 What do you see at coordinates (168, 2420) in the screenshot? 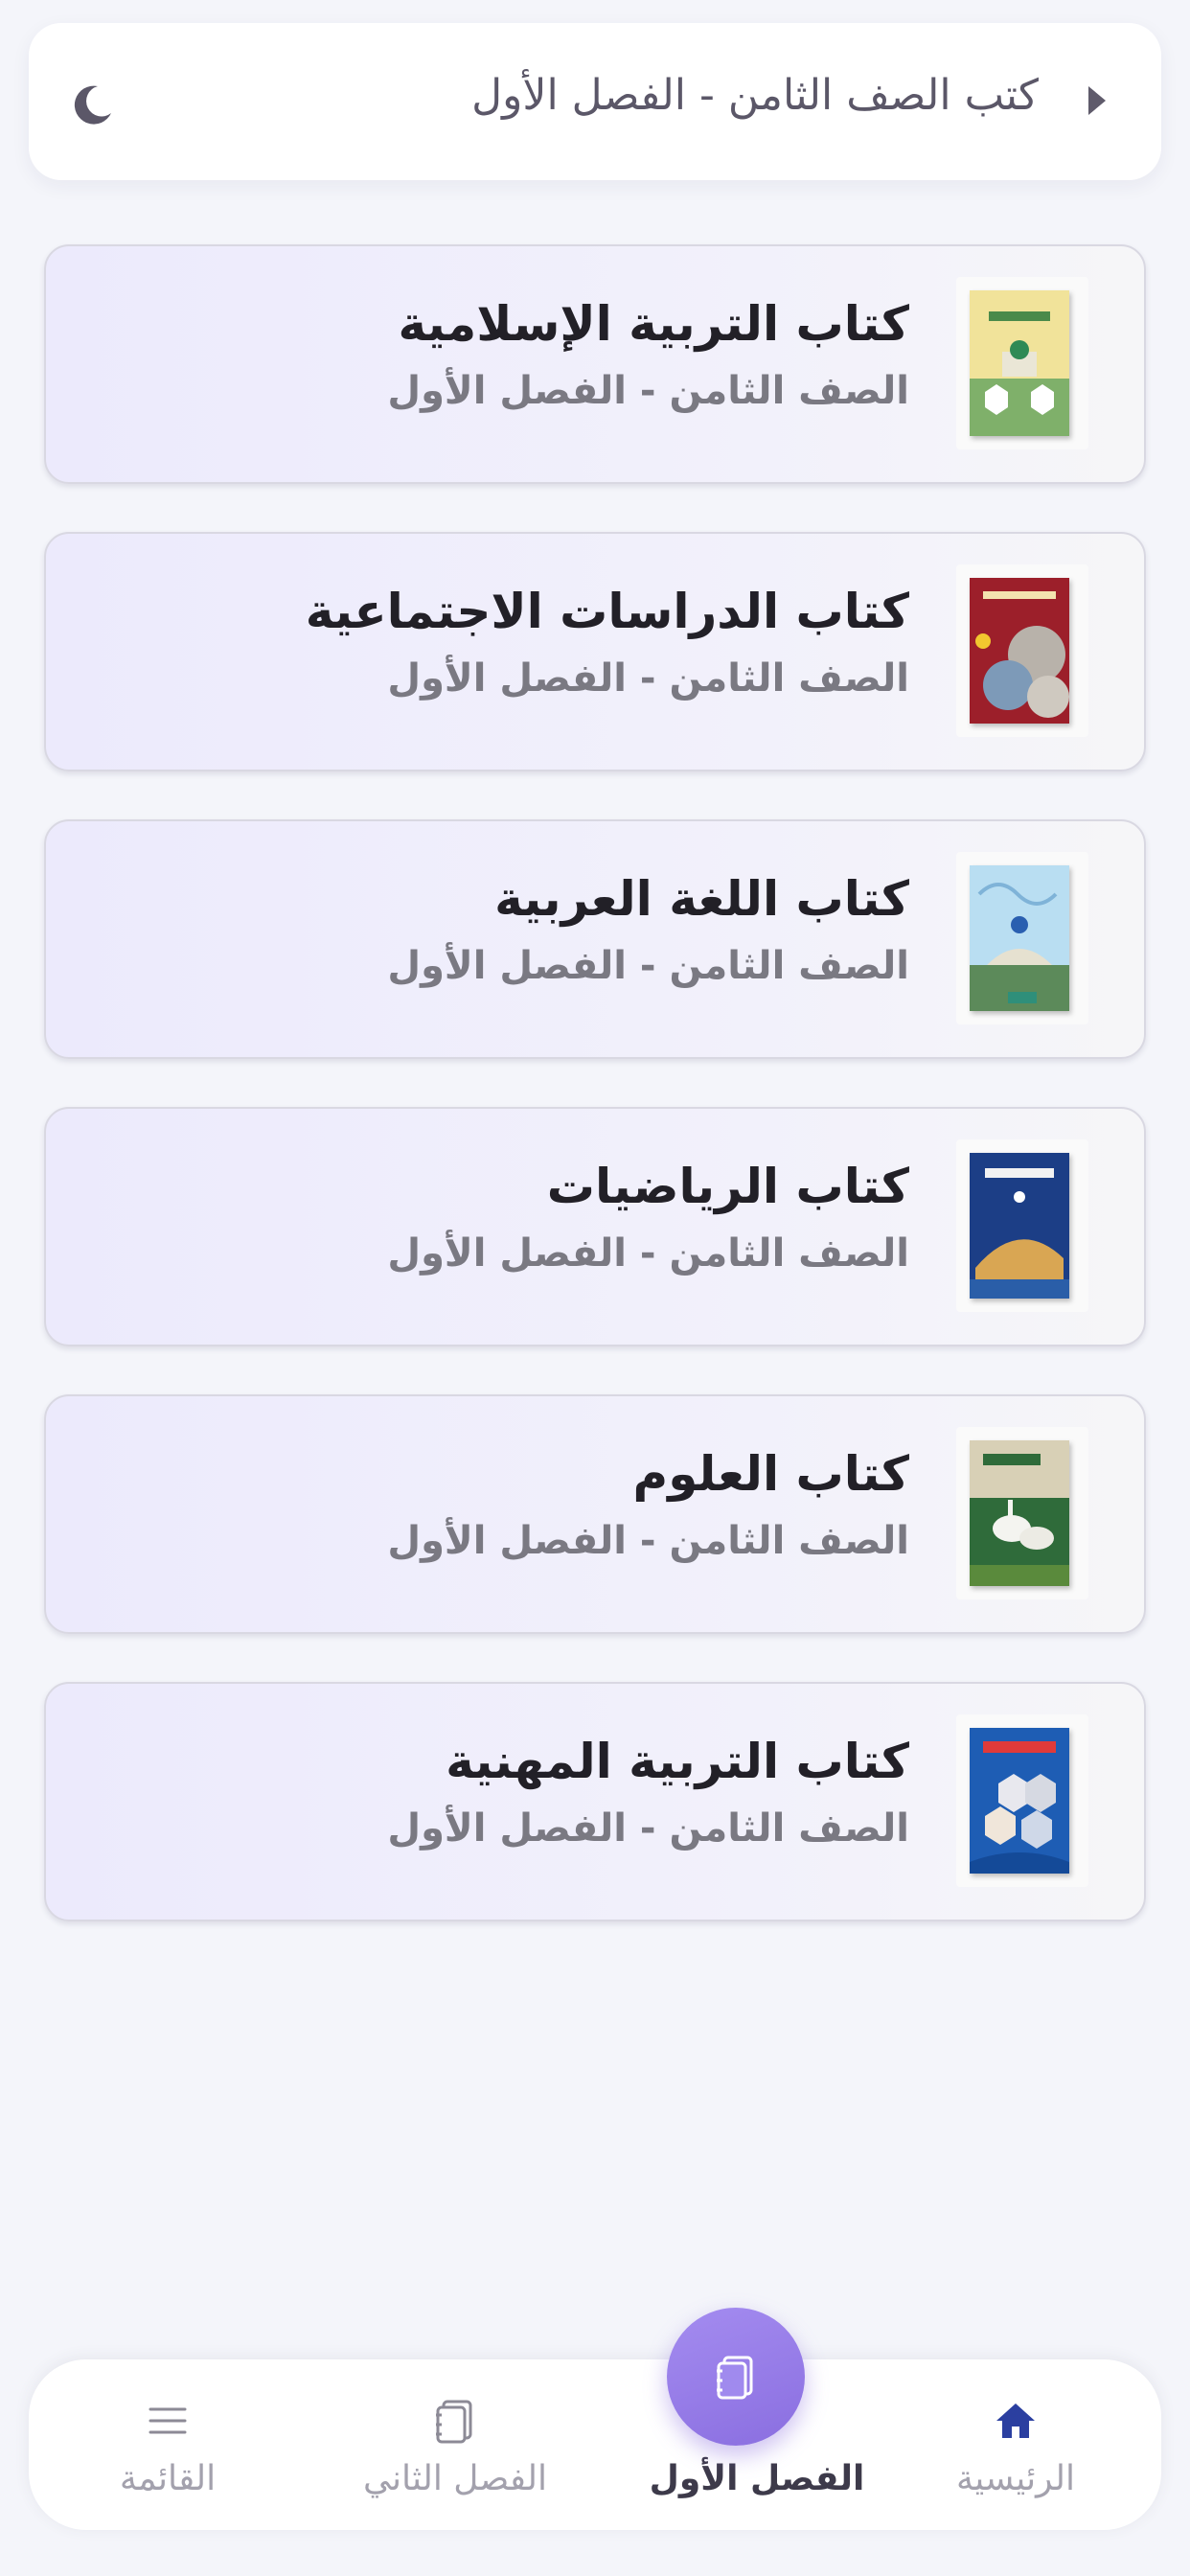
I see `menu-icon` at bounding box center [168, 2420].